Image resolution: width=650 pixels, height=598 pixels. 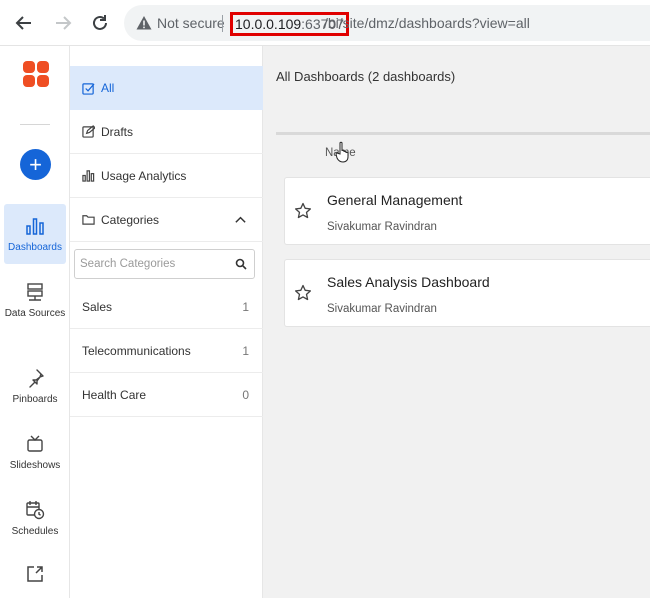 What do you see at coordinates (144, 175) in the screenshot?
I see `filter-usage-label: Usage Analytics` at bounding box center [144, 175].